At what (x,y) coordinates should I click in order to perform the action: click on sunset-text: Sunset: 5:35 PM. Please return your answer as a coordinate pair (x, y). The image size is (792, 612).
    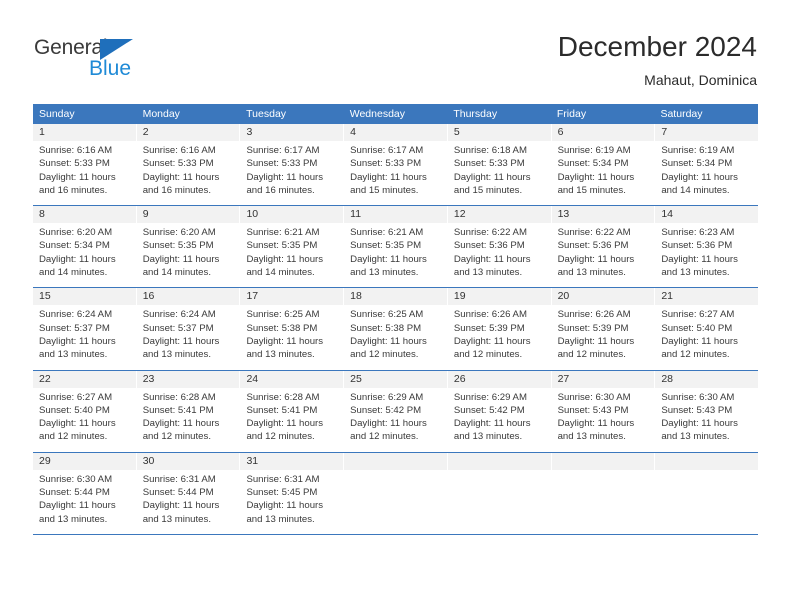
    Looking at the image, I should click on (386, 246).